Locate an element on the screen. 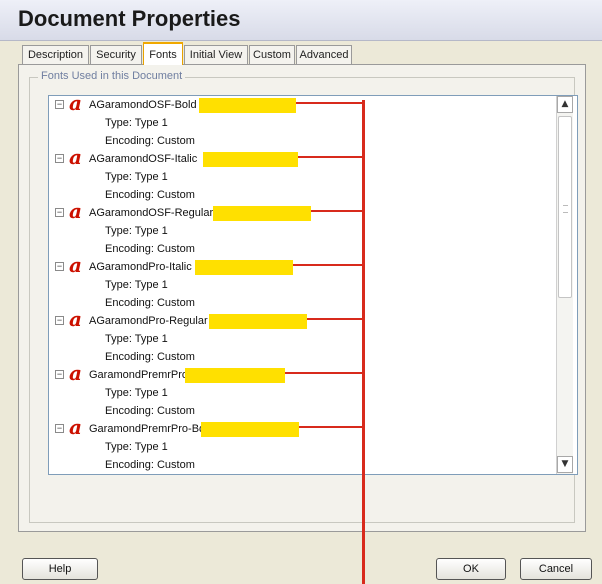  font-name: AGaramondOSF-Italic is located at coordinates (143, 159).